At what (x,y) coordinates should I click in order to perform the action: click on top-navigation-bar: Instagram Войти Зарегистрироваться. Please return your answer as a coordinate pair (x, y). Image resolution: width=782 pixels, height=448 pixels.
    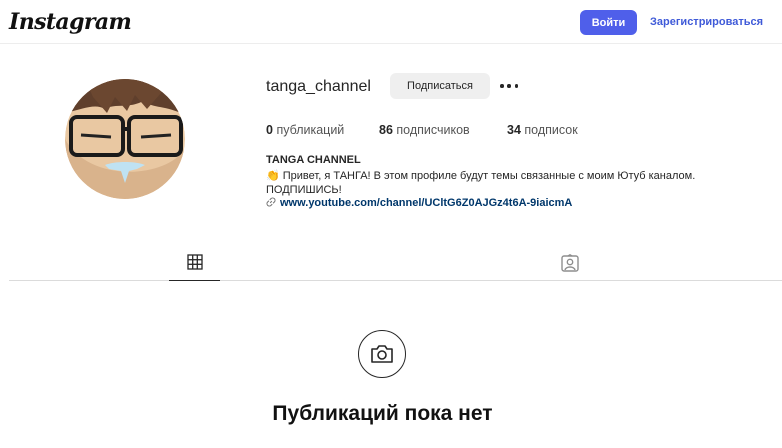
    Looking at the image, I should click on (391, 22).